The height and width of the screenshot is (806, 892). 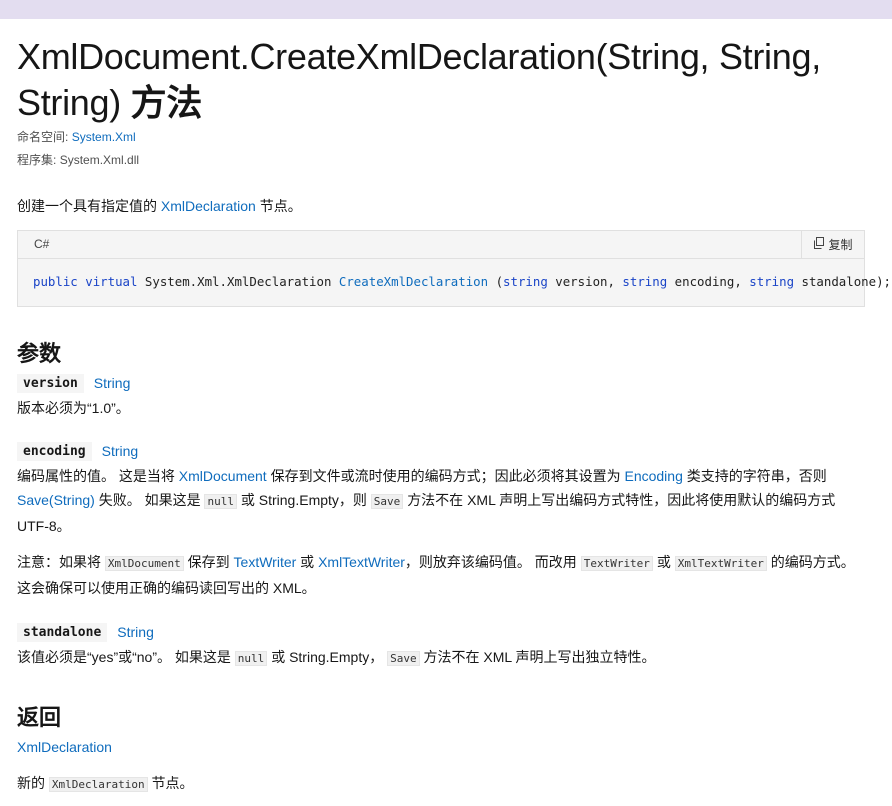 What do you see at coordinates (756, 476) in the screenshot?
I see `text: 类支持的字符串，否则` at bounding box center [756, 476].